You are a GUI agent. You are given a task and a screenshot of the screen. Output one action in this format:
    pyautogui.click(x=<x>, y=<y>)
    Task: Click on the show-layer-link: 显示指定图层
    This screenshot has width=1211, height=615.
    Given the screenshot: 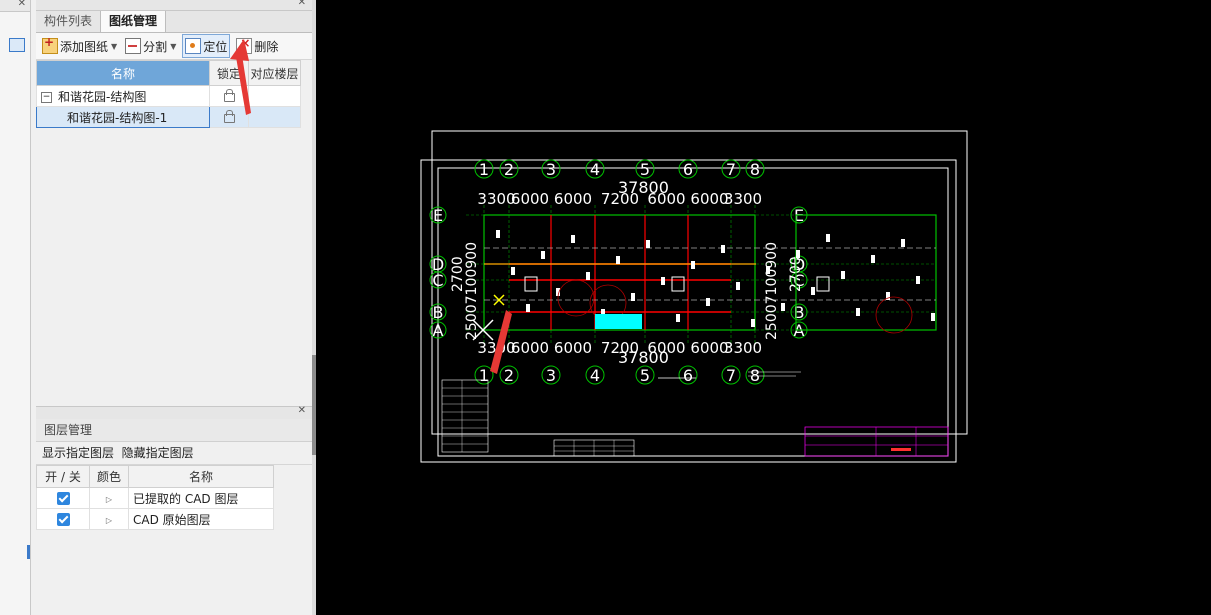 What is the action you would take?
    pyautogui.click(x=78, y=453)
    